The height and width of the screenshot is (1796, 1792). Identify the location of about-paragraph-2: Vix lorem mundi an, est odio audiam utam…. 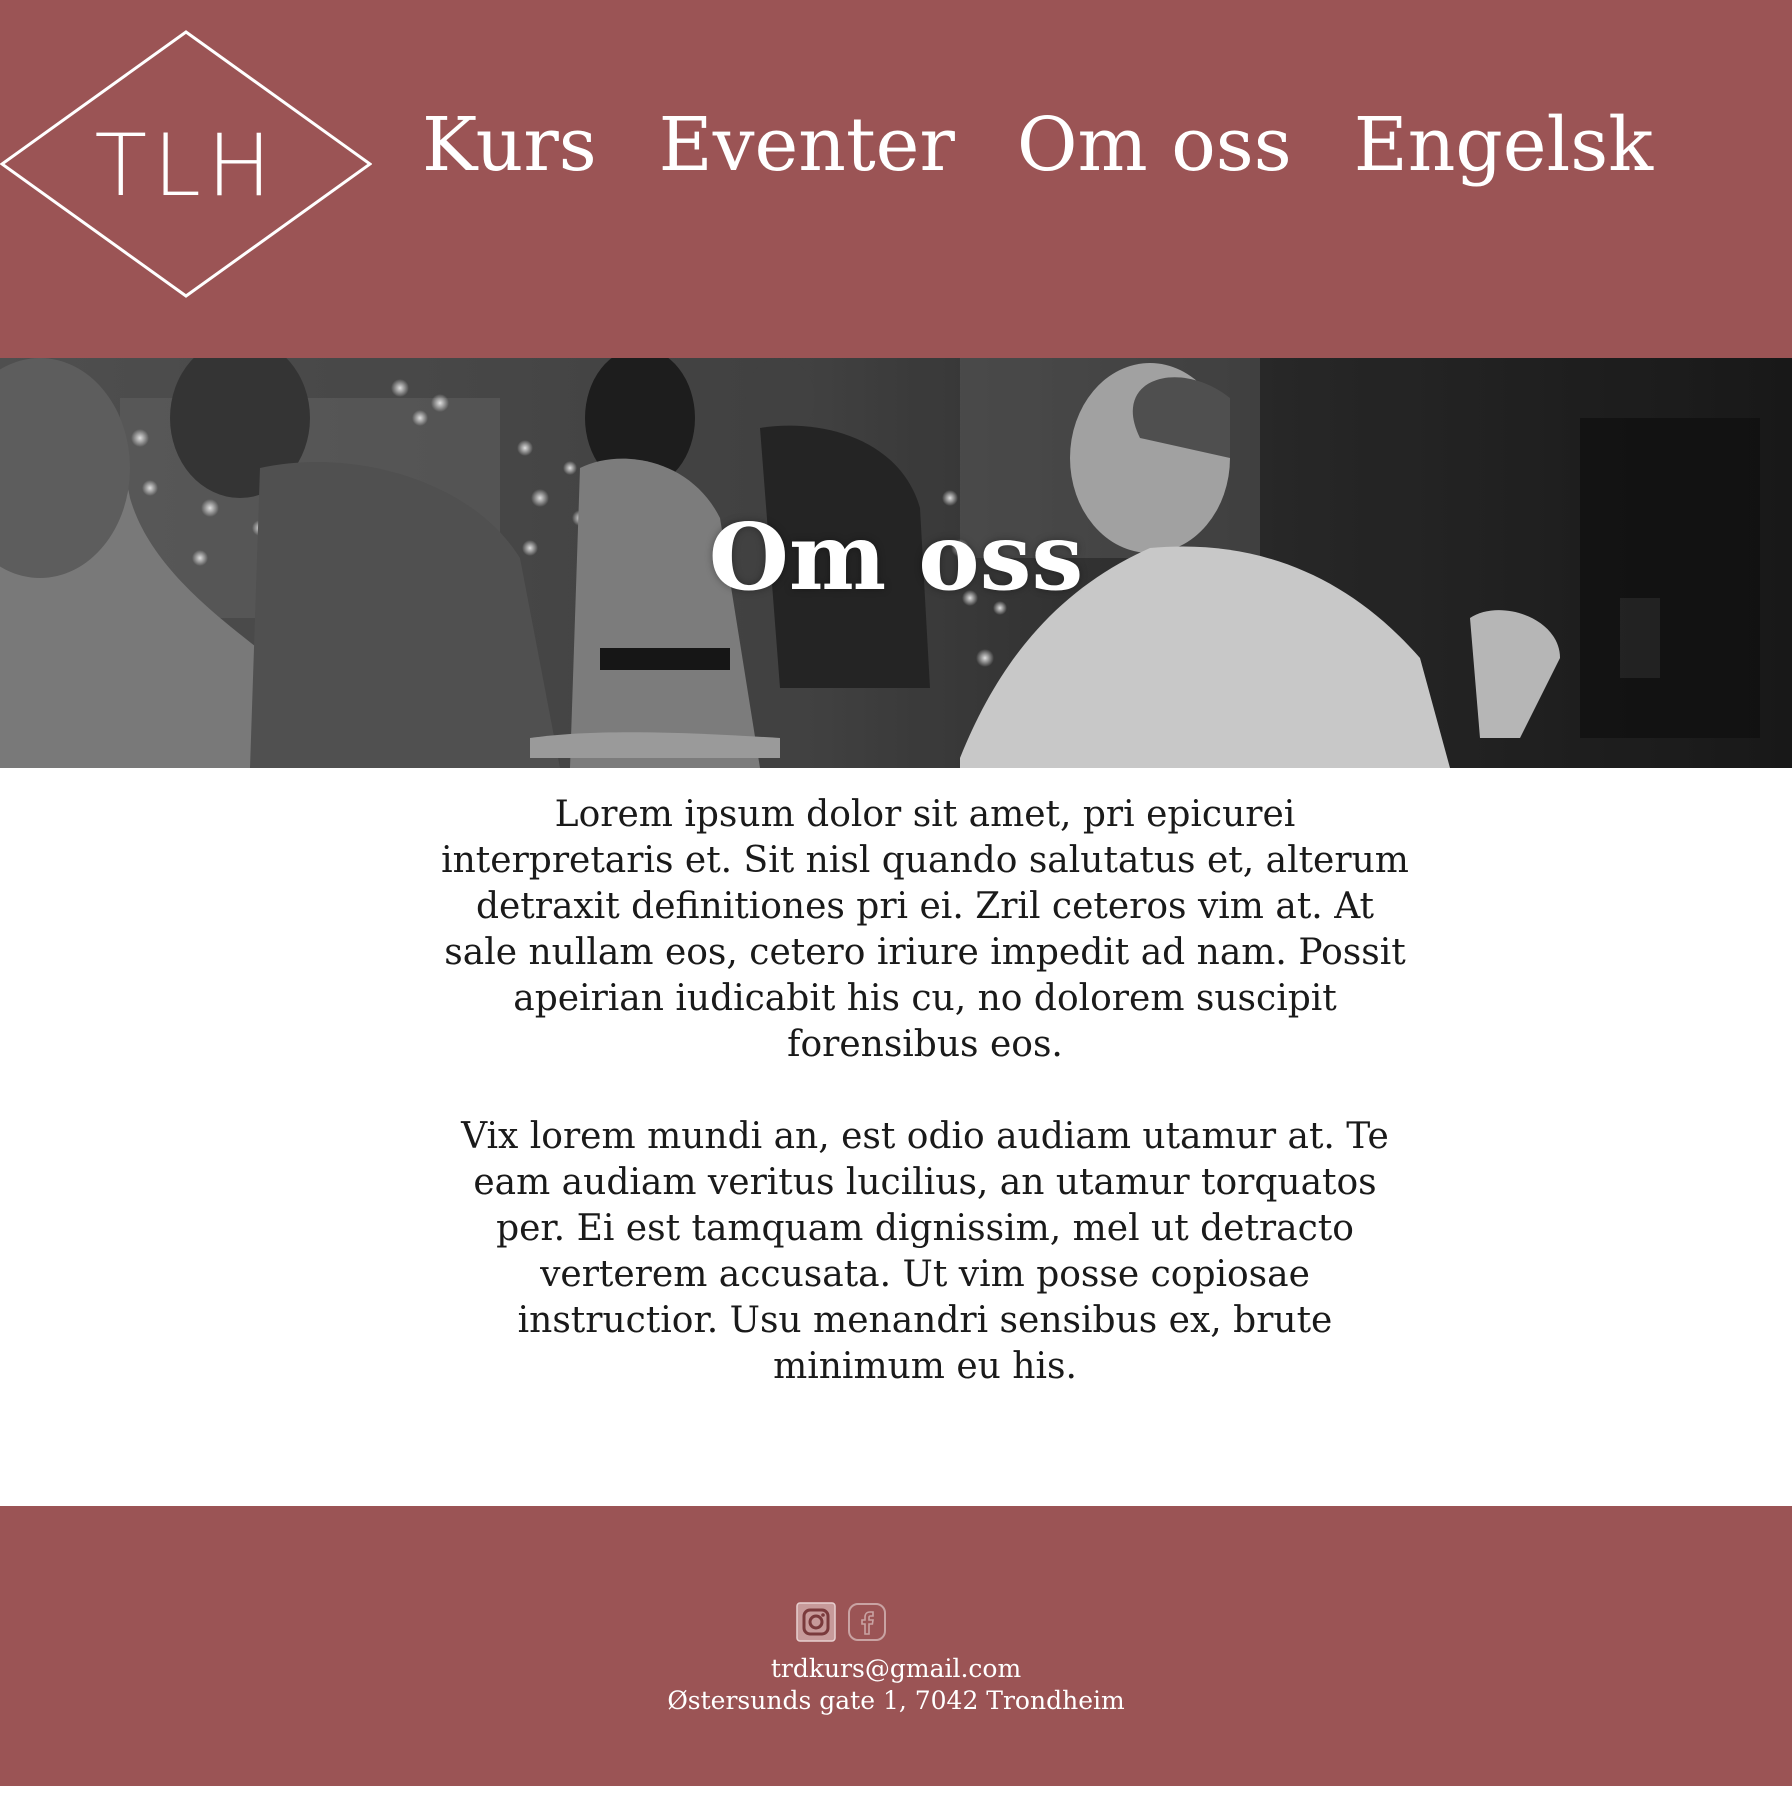
(925, 1251).